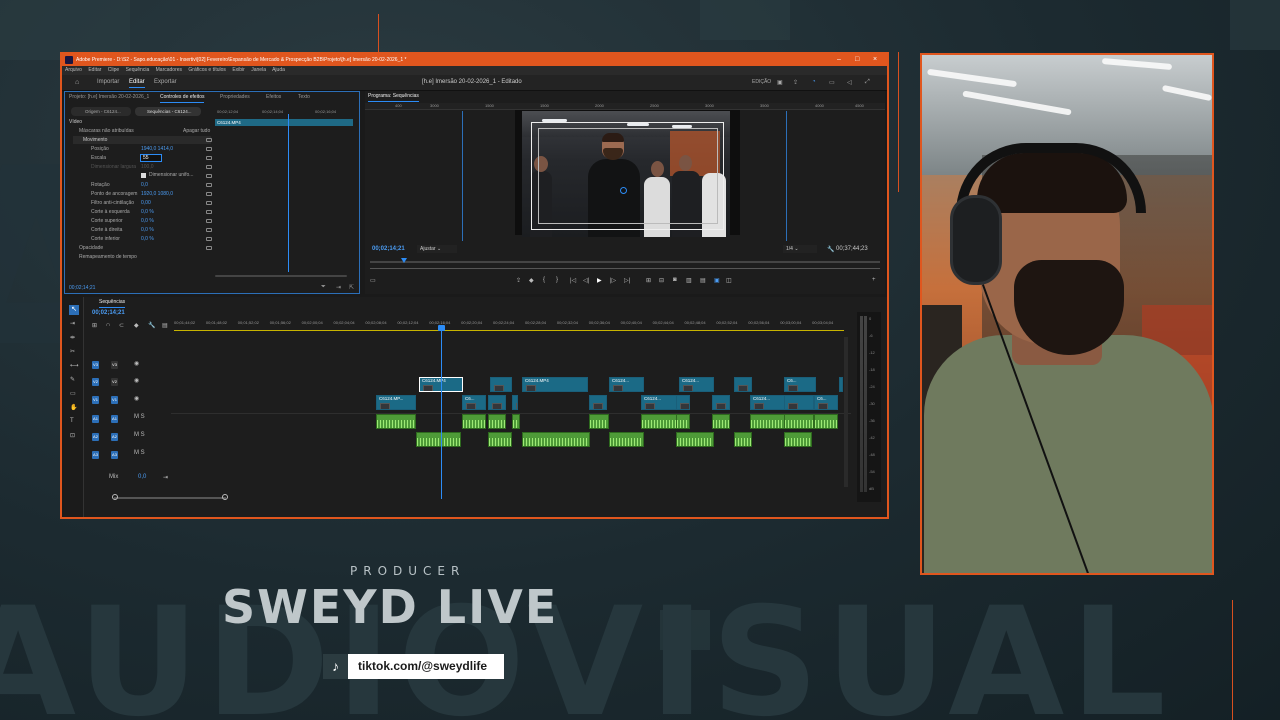  What do you see at coordinates (98, 158) in the screenshot?
I see `prop-escala: Escala` at bounding box center [98, 158].